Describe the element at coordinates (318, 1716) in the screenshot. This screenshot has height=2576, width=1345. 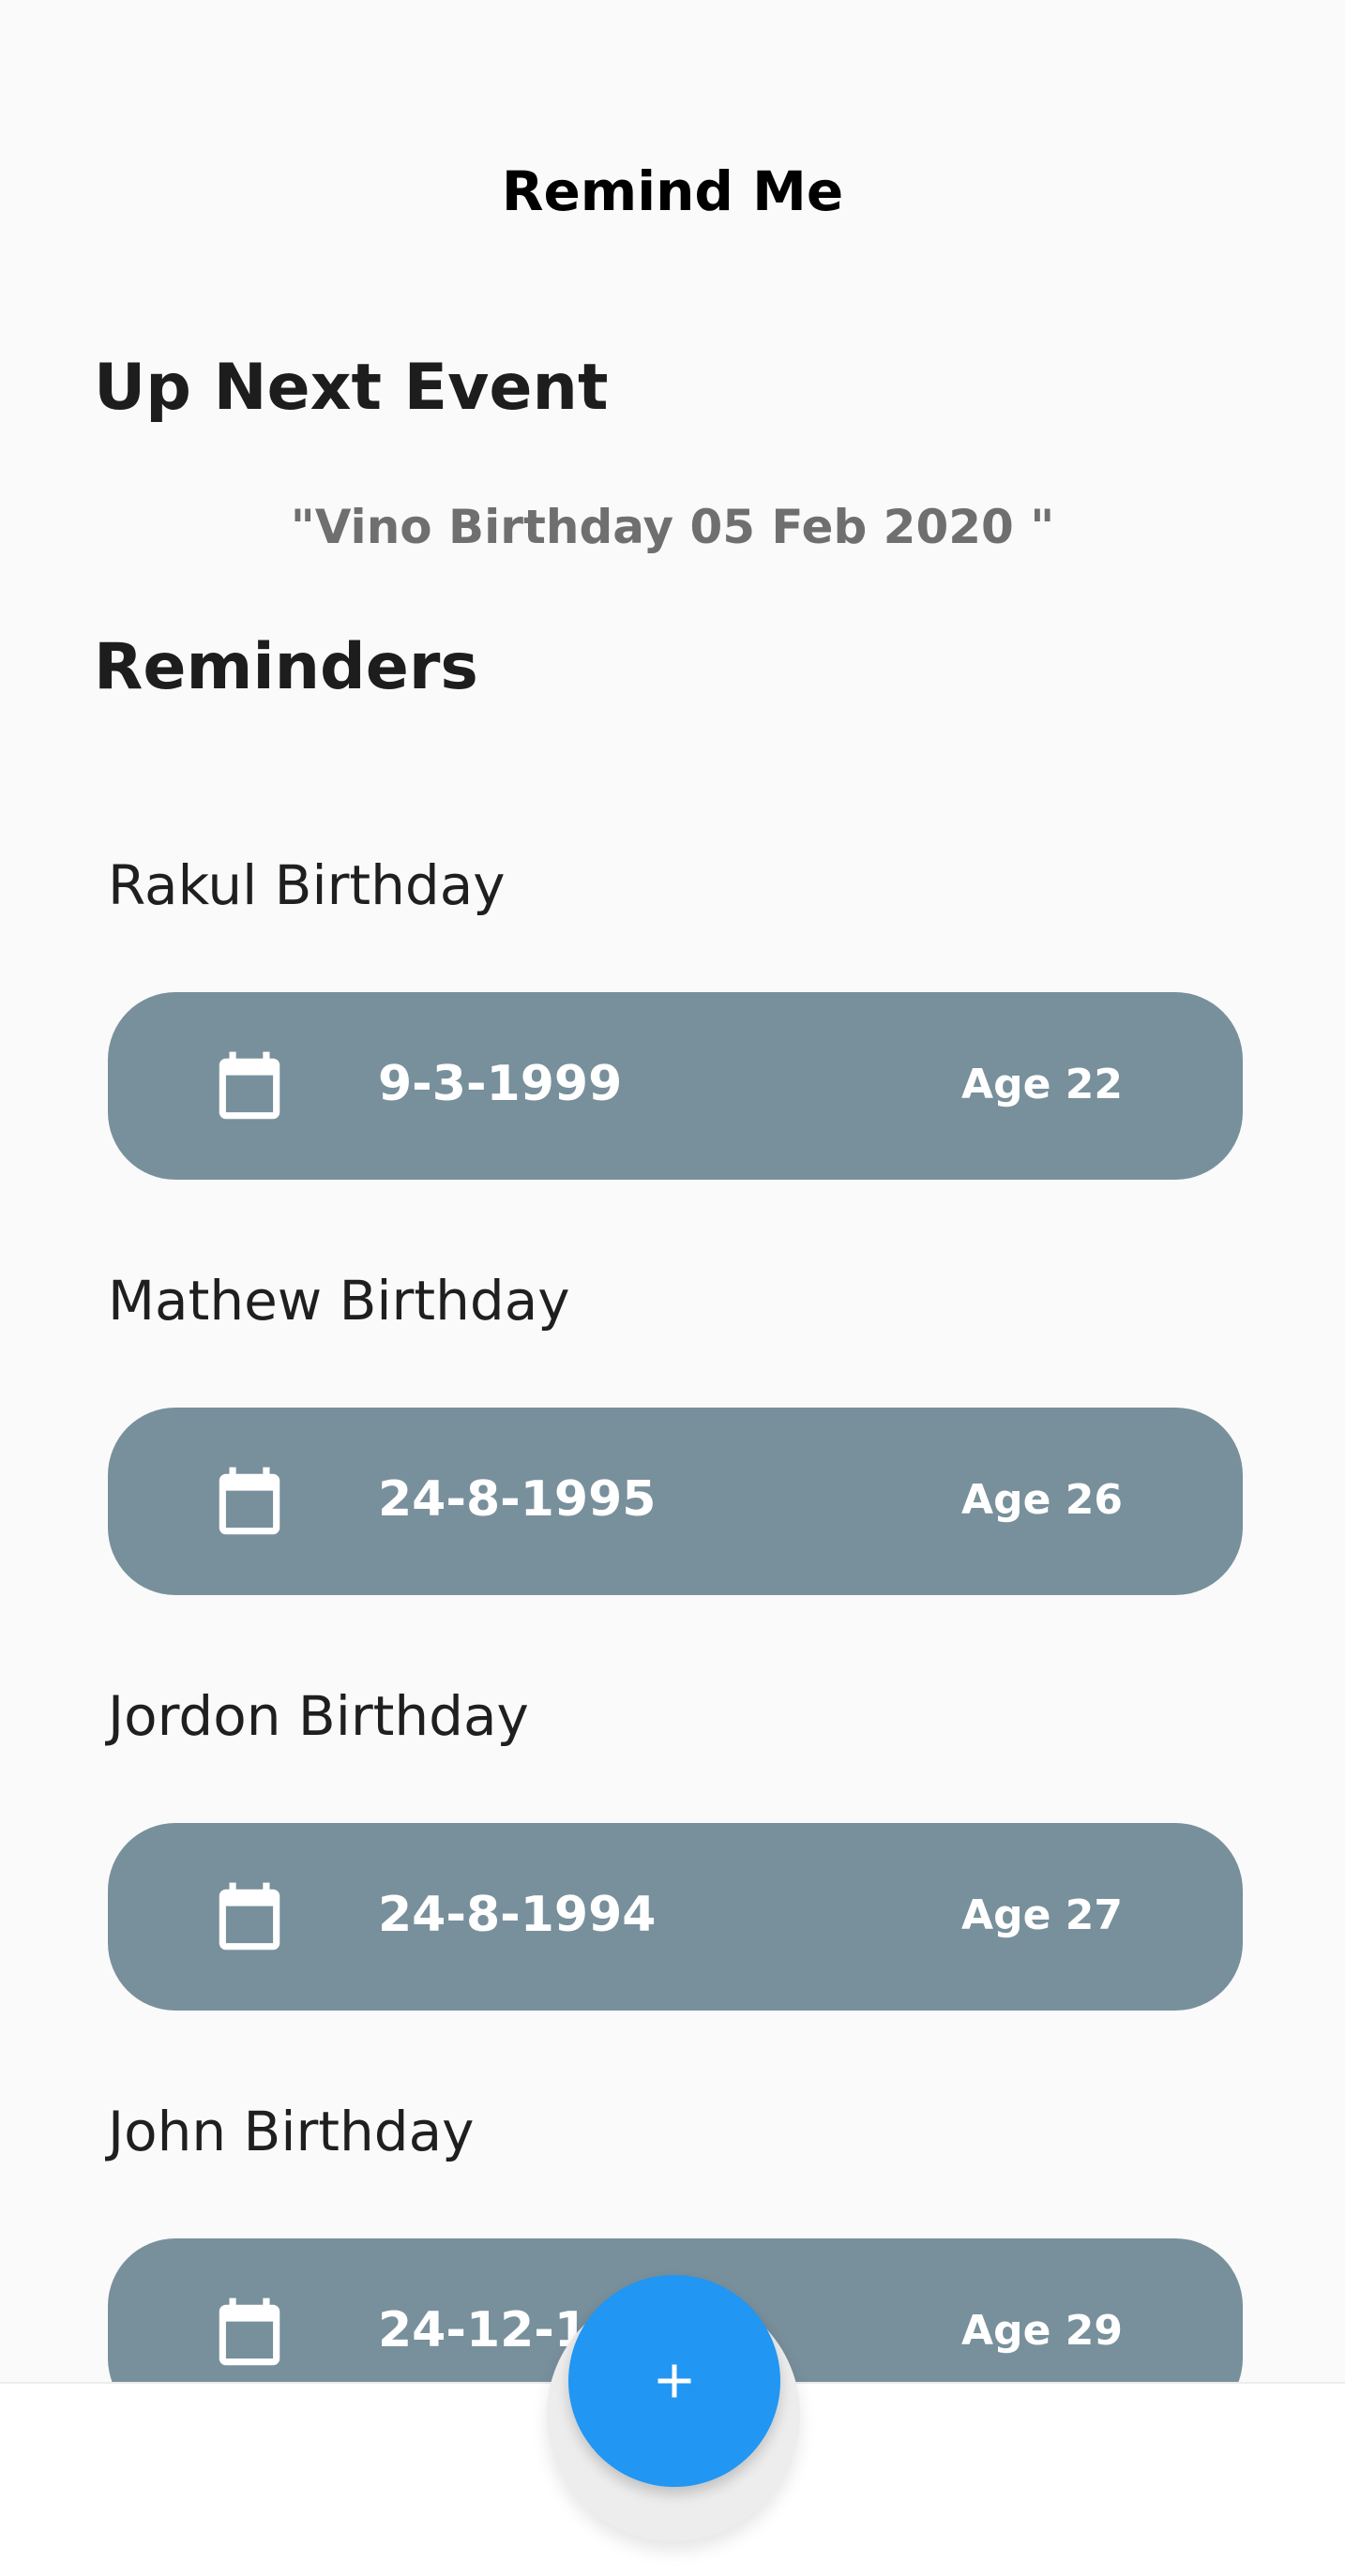
I see `reminder-name: Jordon Birthday` at that location.